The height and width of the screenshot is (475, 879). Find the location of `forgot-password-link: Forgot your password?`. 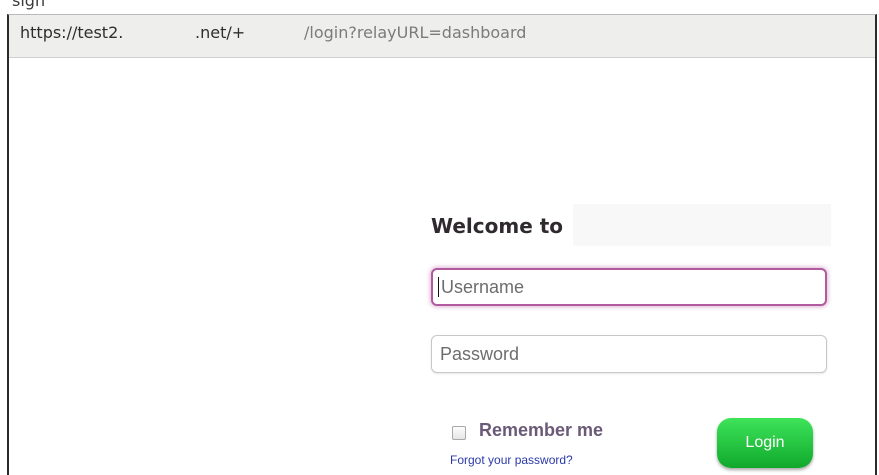

forgot-password-link: Forgot your password? is located at coordinates (511, 460).